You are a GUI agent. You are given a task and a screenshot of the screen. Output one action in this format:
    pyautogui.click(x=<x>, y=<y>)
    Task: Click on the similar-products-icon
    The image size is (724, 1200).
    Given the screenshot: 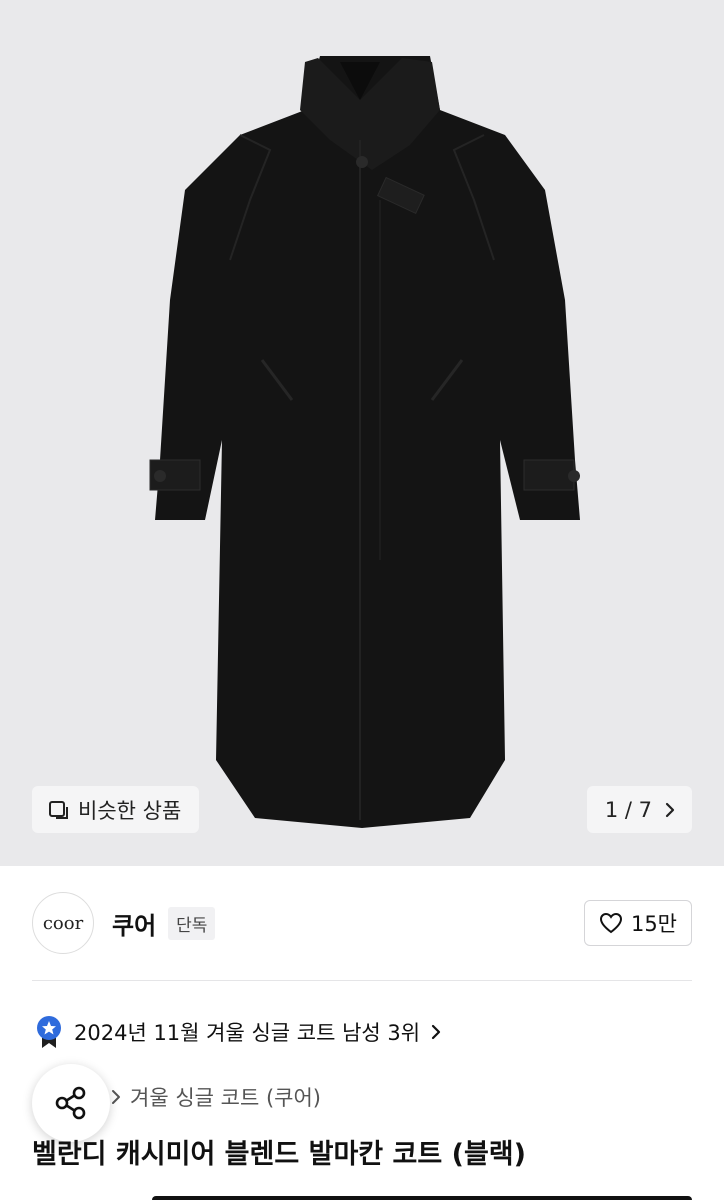 What is the action you would take?
    pyautogui.click(x=58, y=809)
    